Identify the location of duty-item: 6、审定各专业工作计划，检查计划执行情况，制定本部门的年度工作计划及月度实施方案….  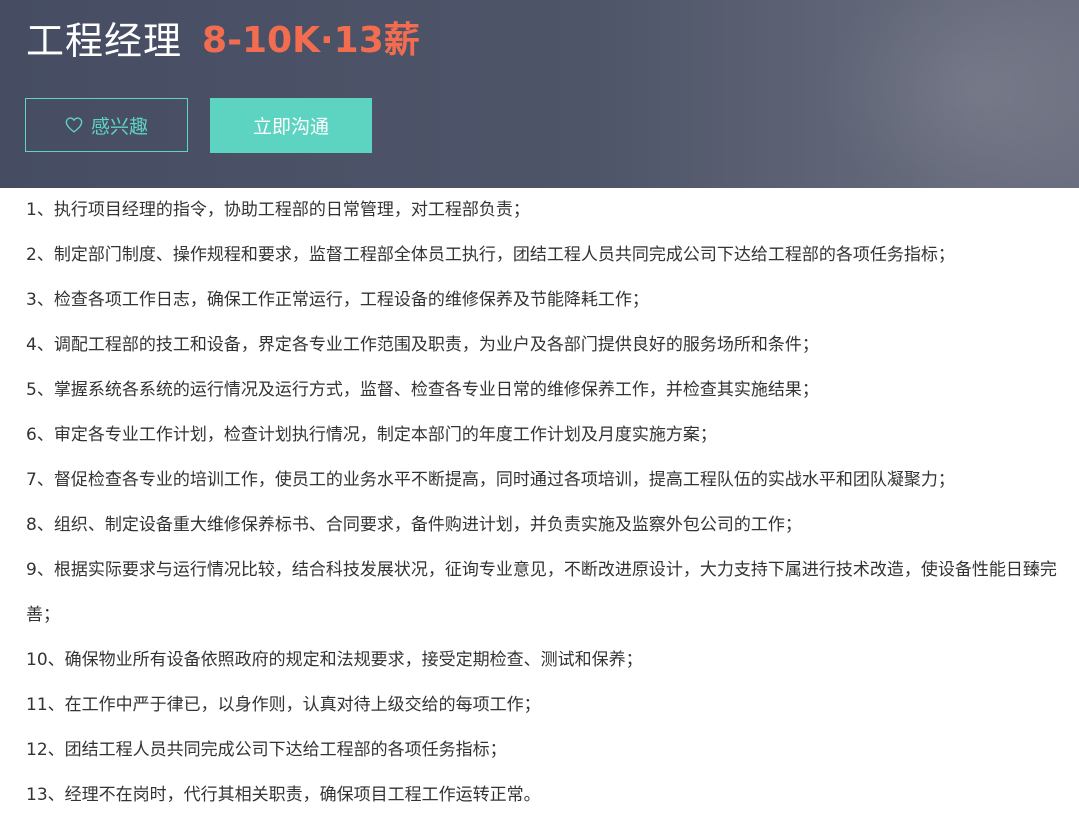
(371, 435).